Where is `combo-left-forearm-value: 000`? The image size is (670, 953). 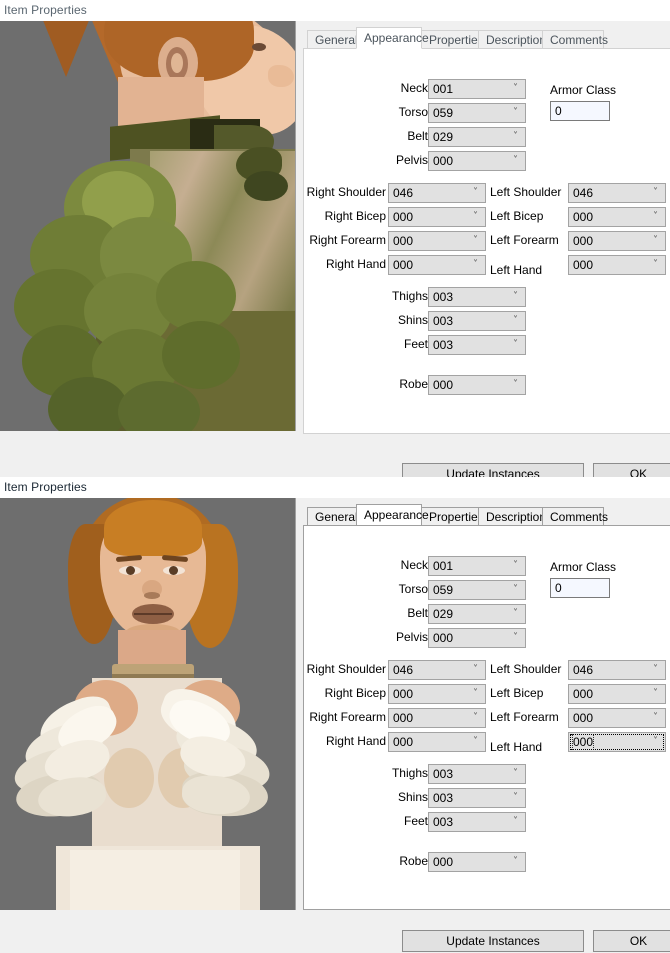 combo-left-forearm-value: 000 is located at coordinates (583, 718).